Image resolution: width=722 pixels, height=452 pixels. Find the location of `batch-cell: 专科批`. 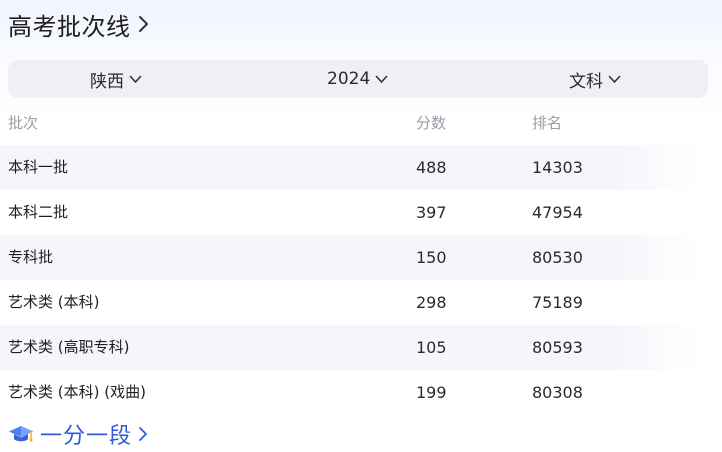

batch-cell: 专科批 is located at coordinates (31, 257).